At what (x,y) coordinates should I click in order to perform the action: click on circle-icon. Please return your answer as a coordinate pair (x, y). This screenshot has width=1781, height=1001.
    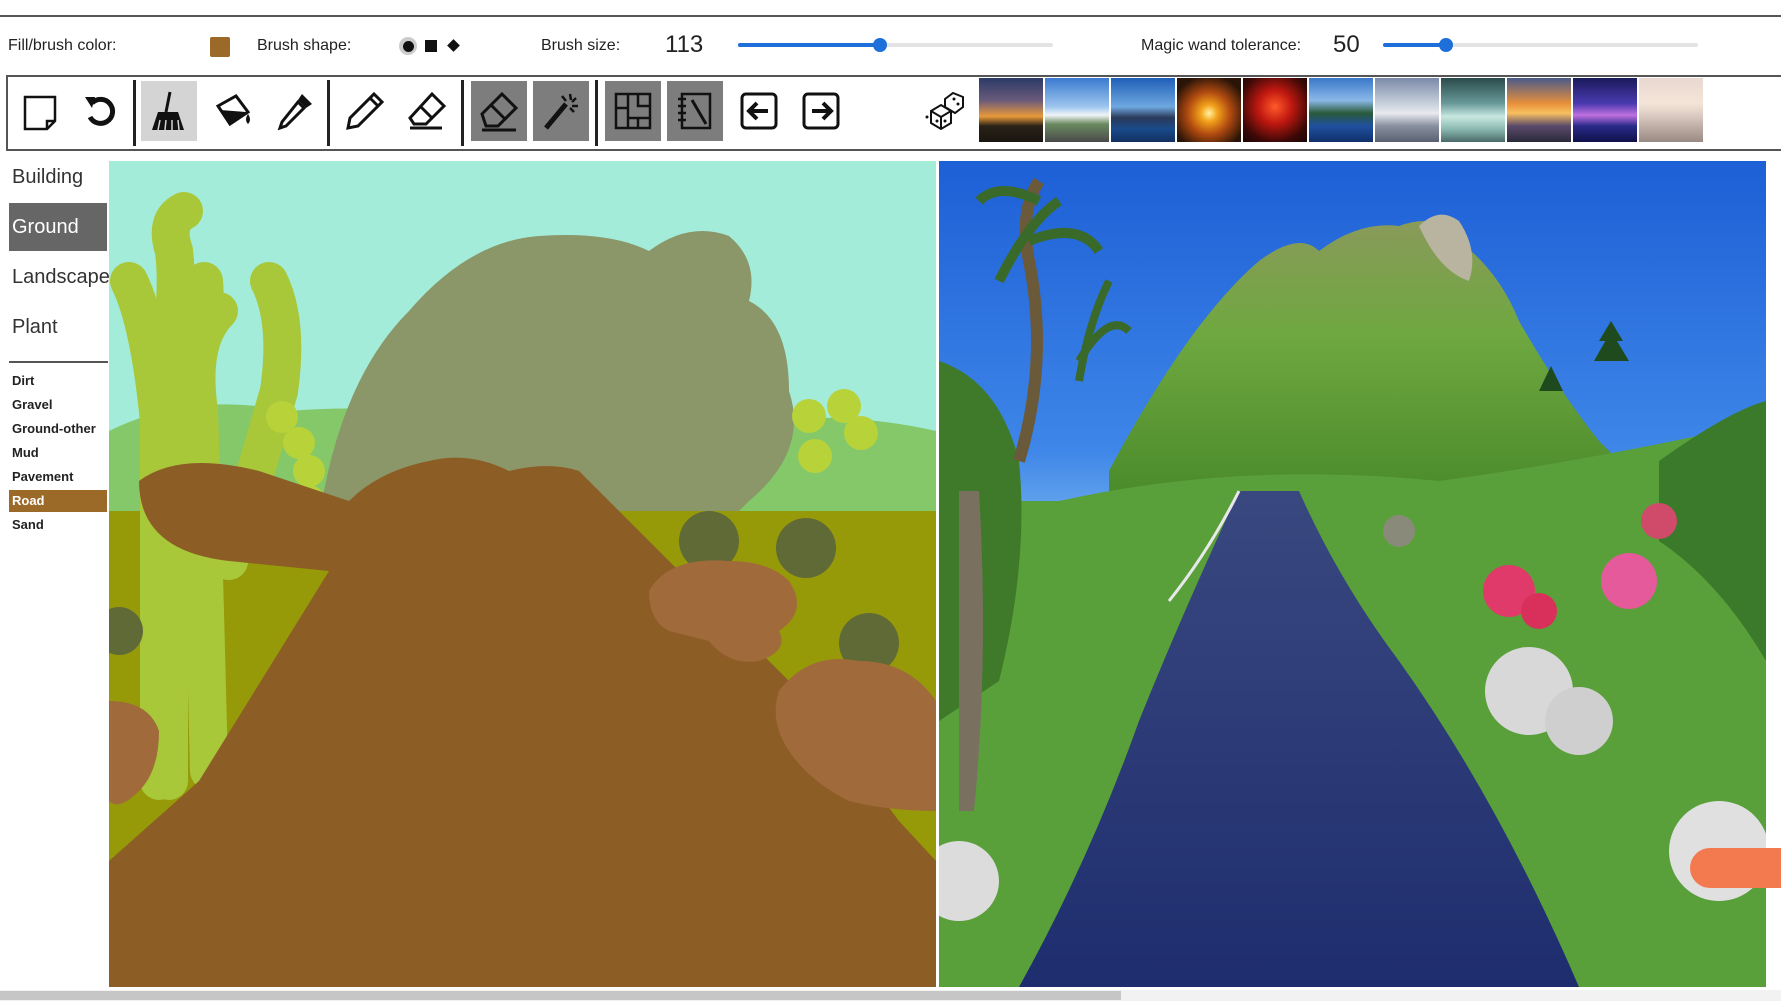
    Looking at the image, I should click on (408, 46).